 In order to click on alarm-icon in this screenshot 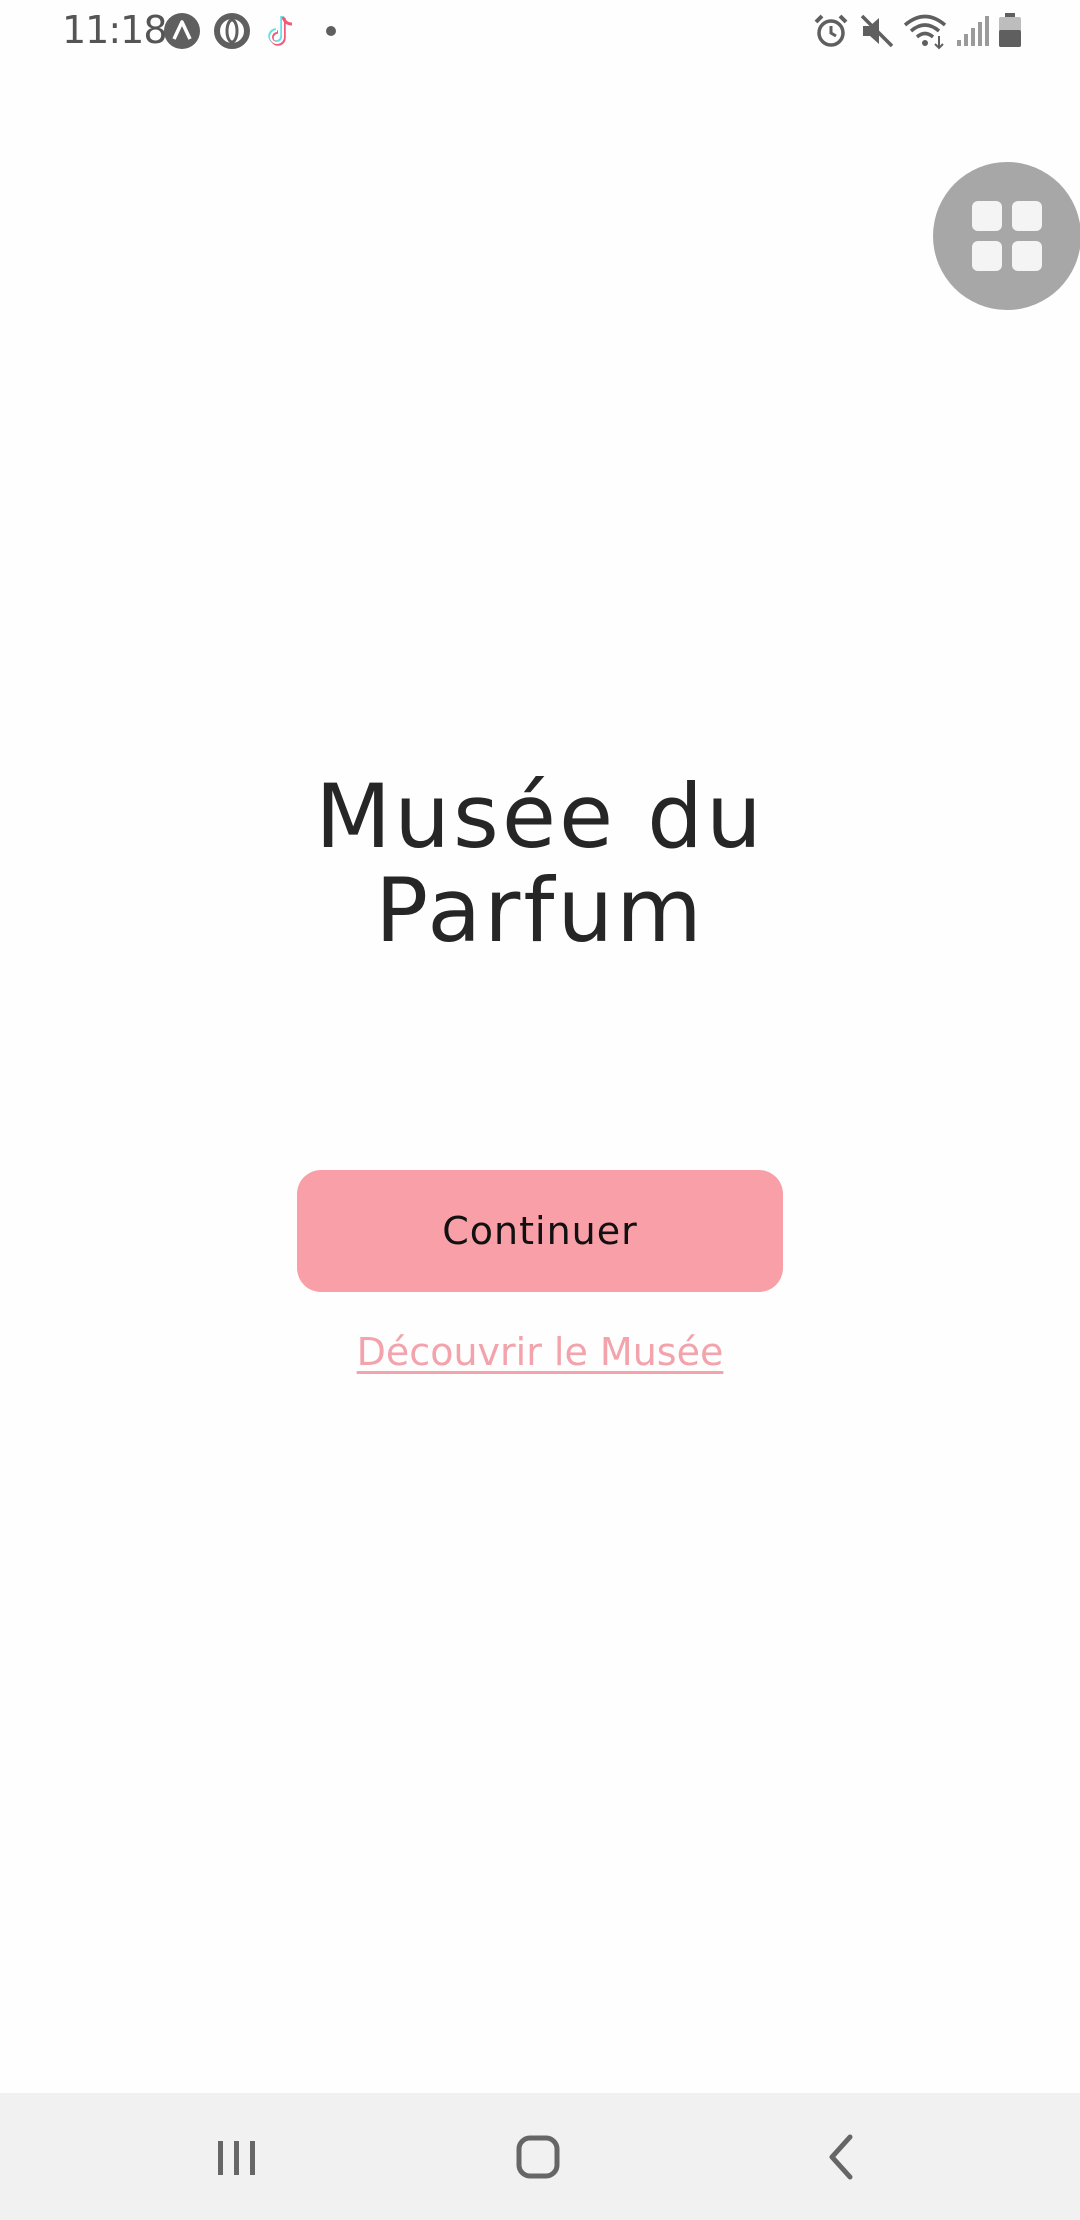, I will do `click(831, 31)`.